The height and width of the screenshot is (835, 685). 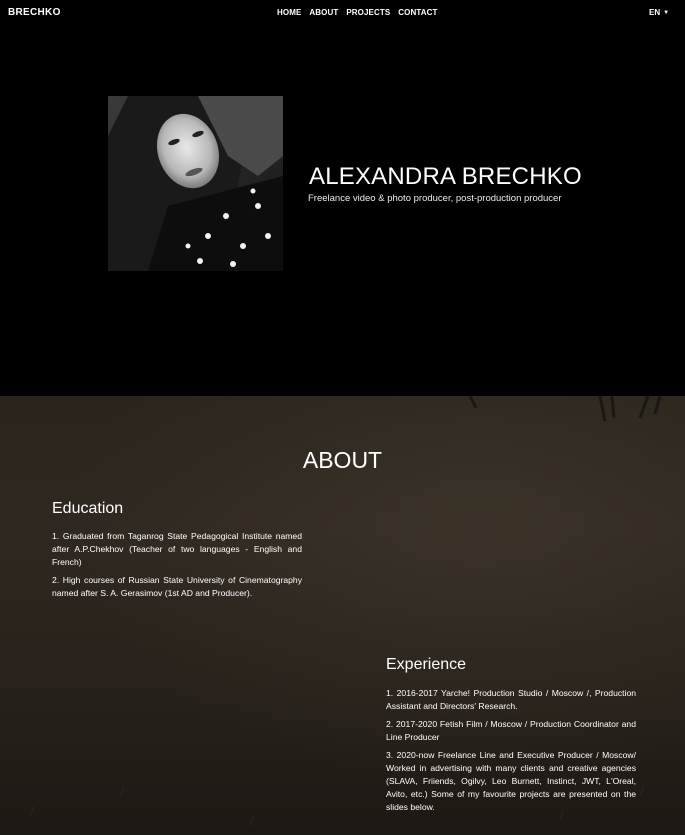 I want to click on education-title: Education, so click(x=88, y=508).